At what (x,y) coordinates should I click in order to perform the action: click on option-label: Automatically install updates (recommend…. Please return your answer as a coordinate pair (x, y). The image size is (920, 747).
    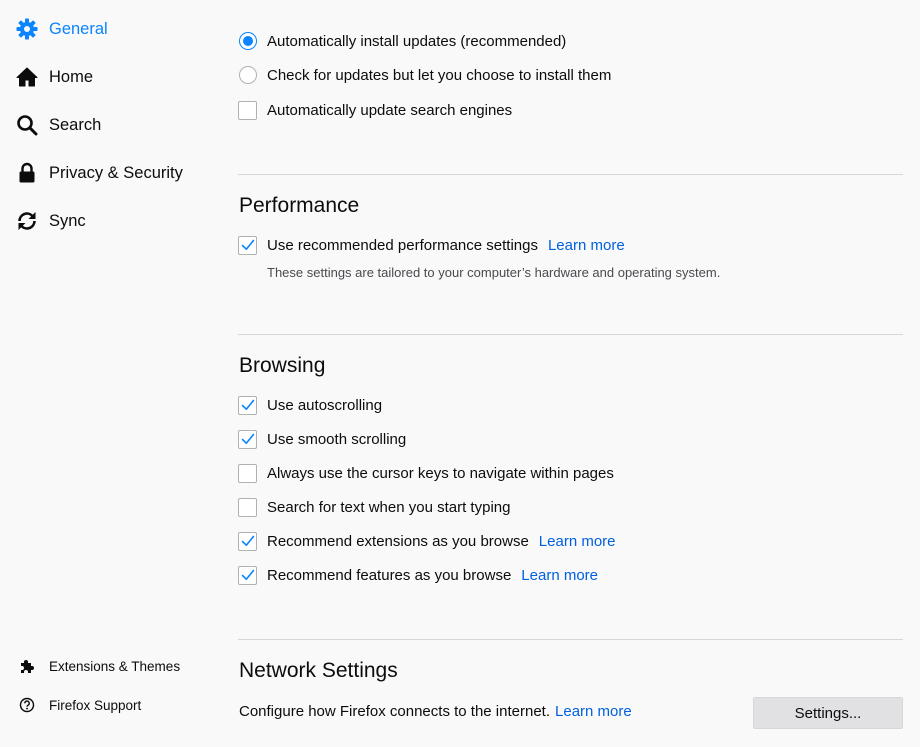
    Looking at the image, I should click on (417, 41).